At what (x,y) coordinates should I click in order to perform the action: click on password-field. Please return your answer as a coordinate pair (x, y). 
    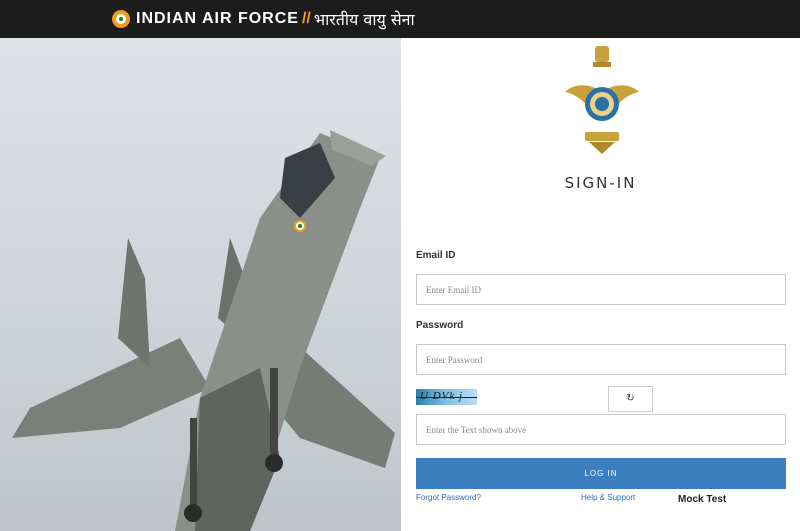
    Looking at the image, I should click on (601, 359).